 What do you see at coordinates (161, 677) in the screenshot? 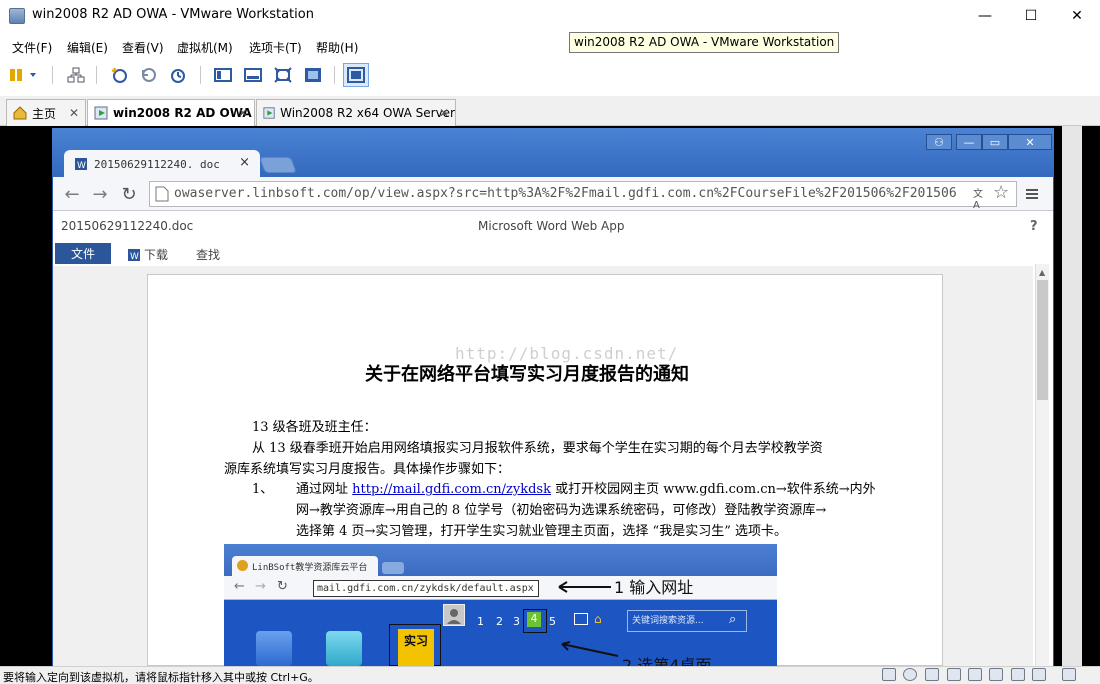
I see `status-text: 要将输入定向到该虚拟机，请将鼠标指针移入其中或按 Ctrl+G。` at bounding box center [161, 677].